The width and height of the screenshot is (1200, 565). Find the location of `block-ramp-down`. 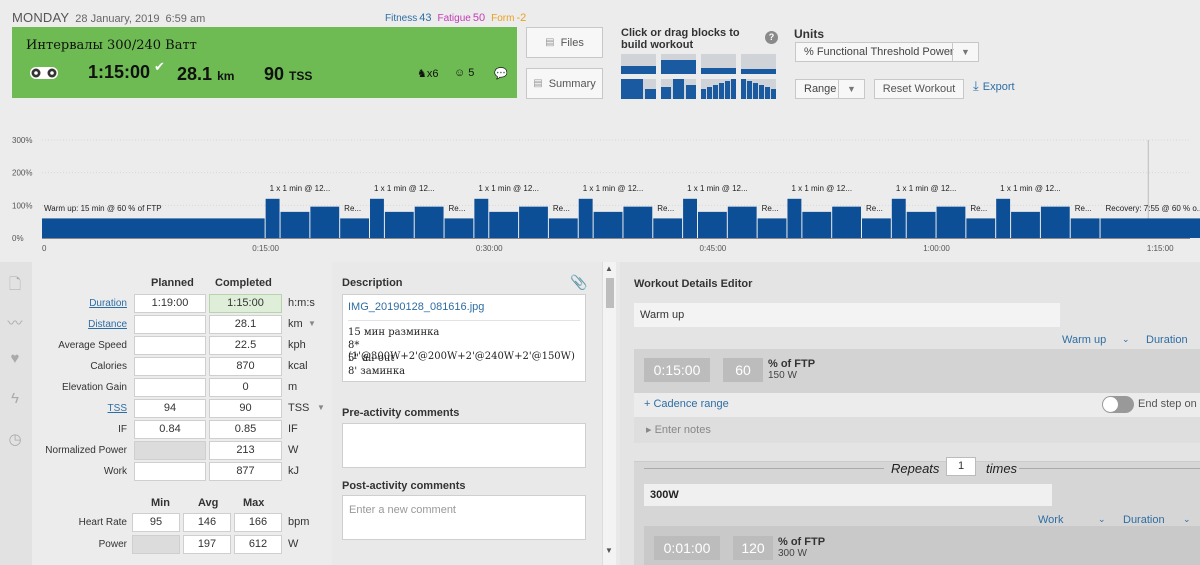

block-ramp-down is located at coordinates (758, 89).